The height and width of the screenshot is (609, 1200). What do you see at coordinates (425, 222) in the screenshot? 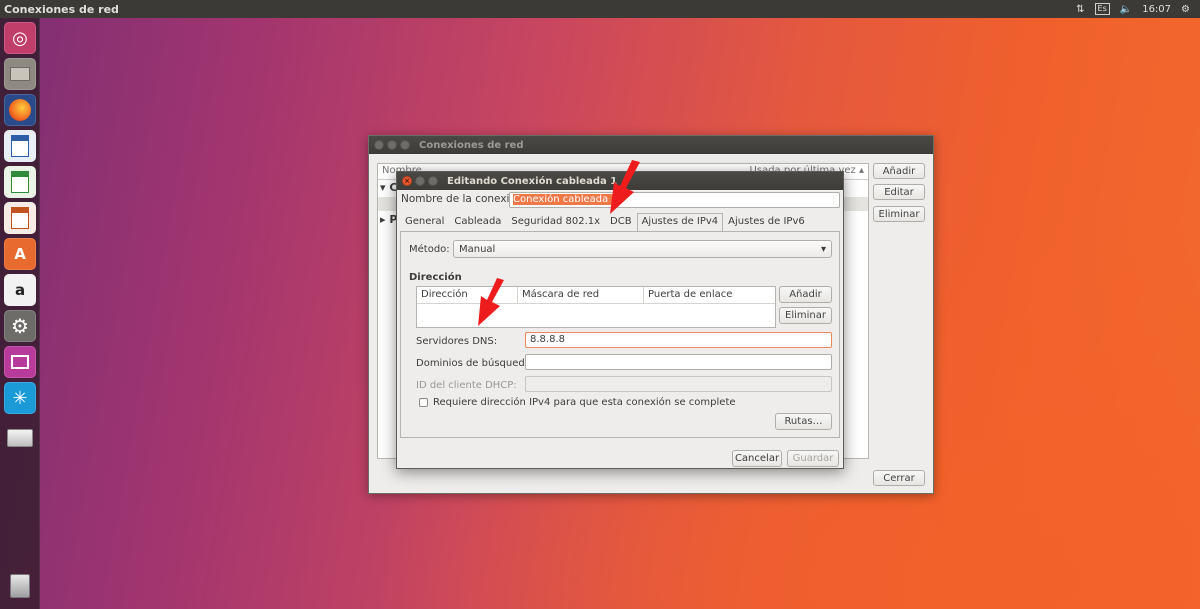
I see `tab-general: General` at bounding box center [425, 222].